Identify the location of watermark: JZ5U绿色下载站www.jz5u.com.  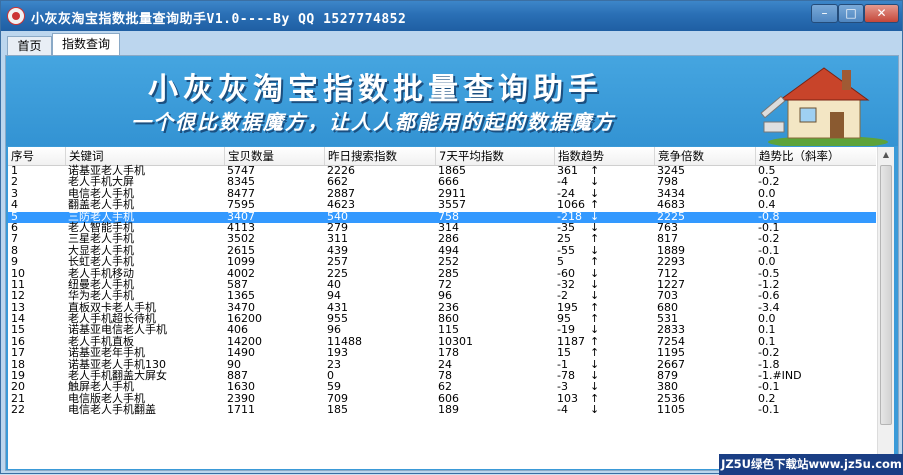
(811, 464).